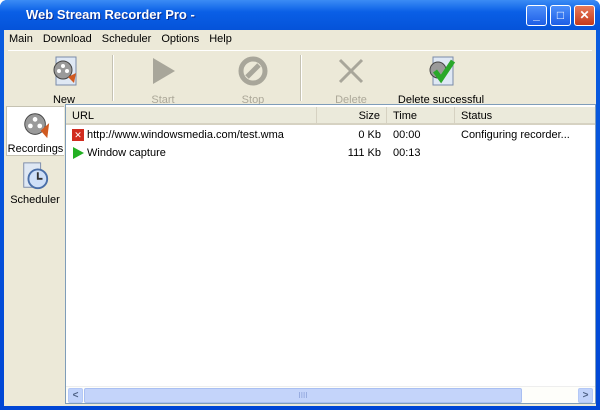  I want to click on delete-successful-button: Delete successful, so click(441, 80).